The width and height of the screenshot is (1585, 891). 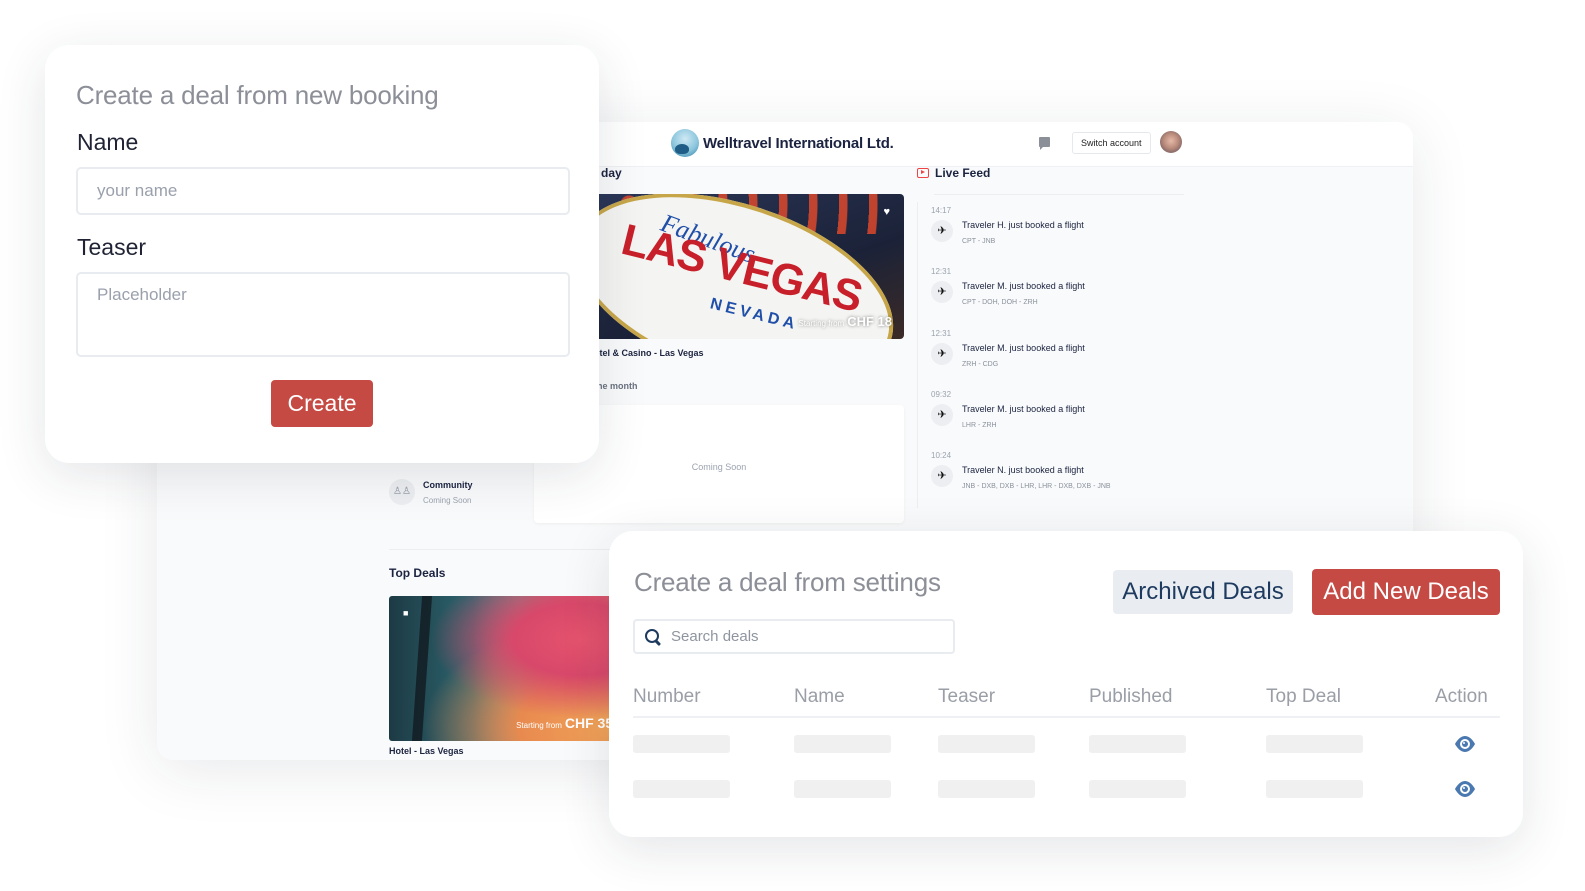 What do you see at coordinates (941, 456) in the screenshot?
I see `feed-time: 10:24` at bounding box center [941, 456].